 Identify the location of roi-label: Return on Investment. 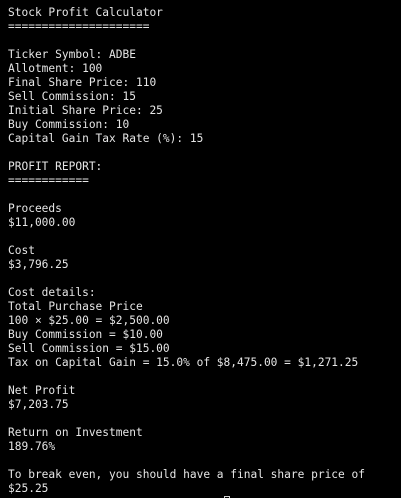
(75, 432).